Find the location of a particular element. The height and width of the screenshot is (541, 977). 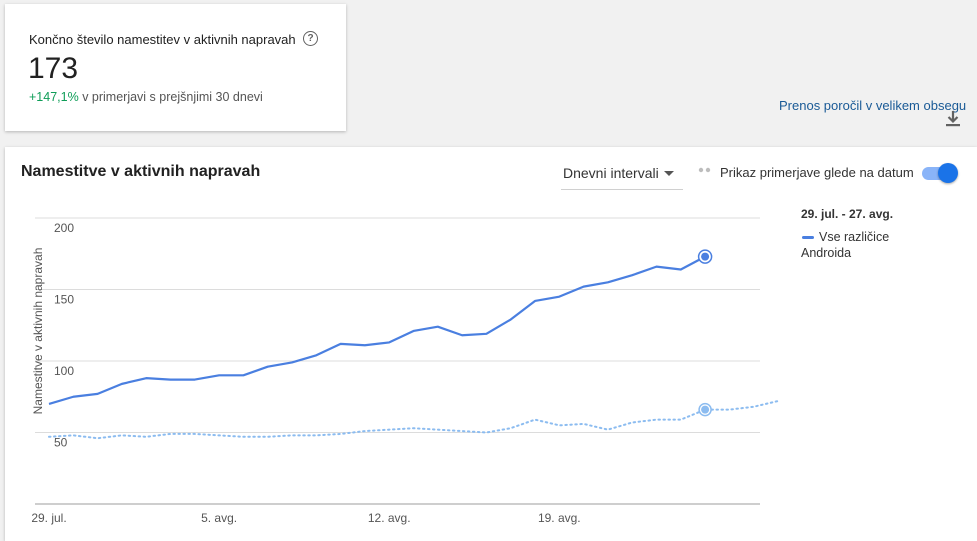

bulk-report-download-link: Prenos poročil v velikem obsegu is located at coordinates (872, 105).